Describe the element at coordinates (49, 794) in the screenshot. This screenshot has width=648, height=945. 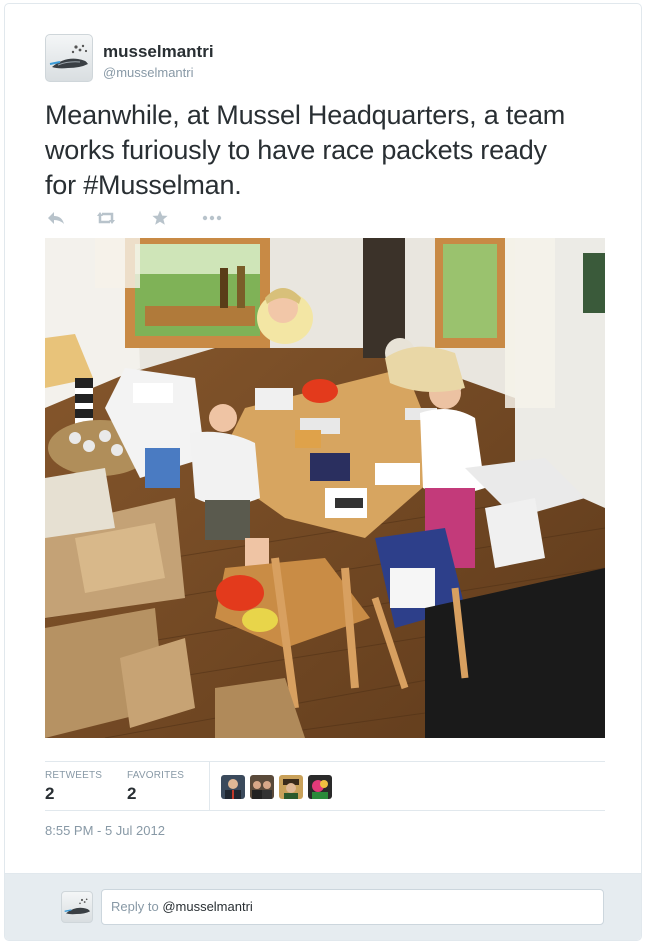
I see `retweets-count: 2` at that location.